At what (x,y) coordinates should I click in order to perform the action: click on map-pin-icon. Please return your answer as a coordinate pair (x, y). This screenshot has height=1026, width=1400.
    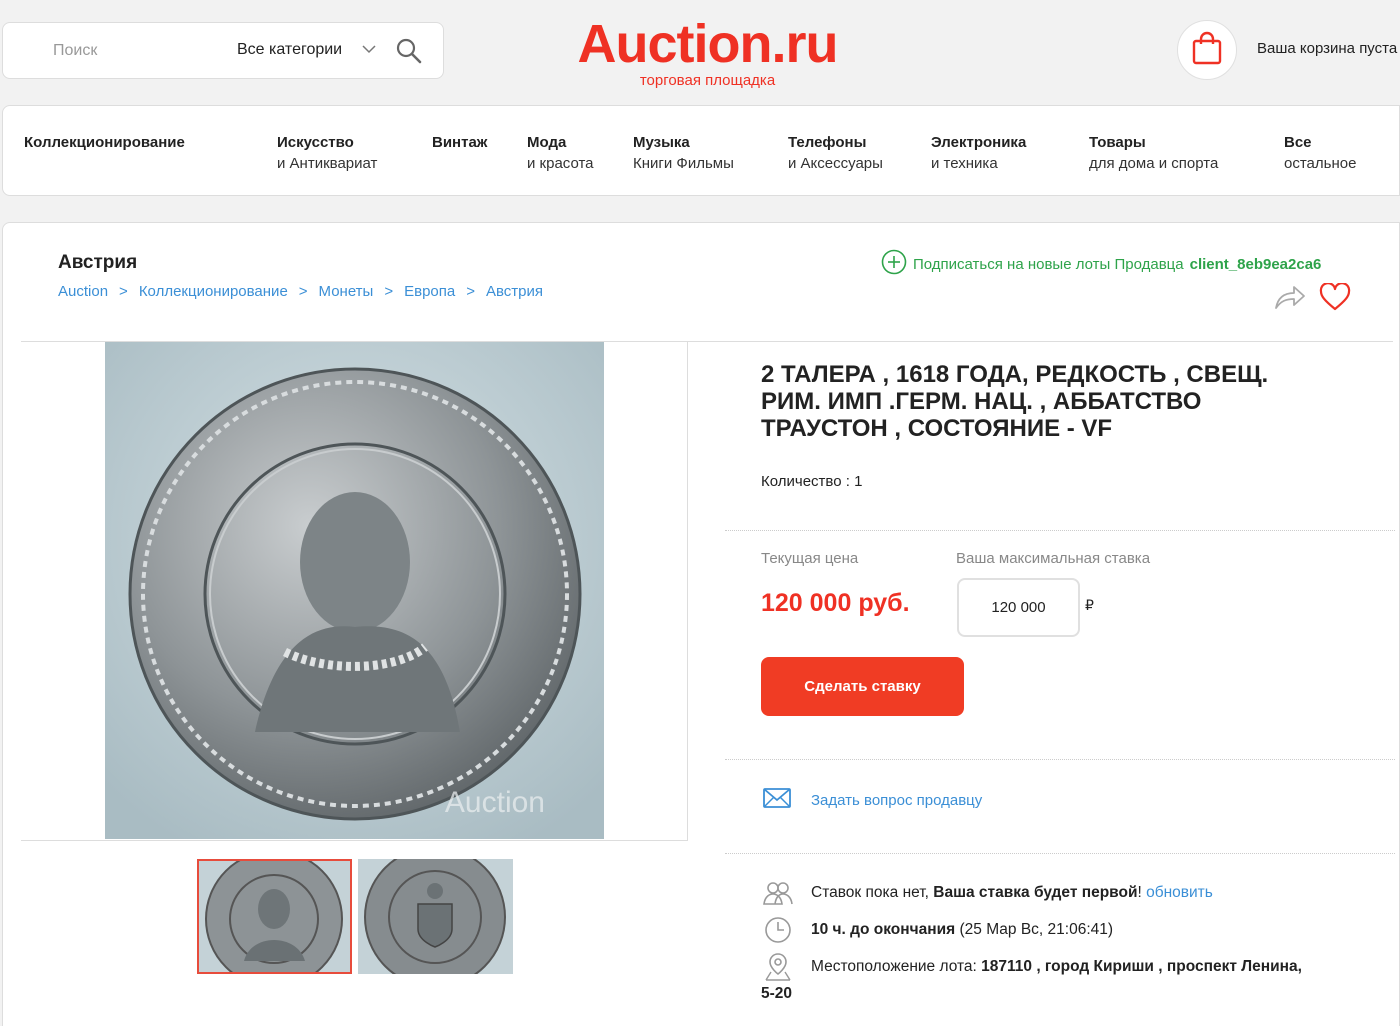
    Looking at the image, I should click on (778, 967).